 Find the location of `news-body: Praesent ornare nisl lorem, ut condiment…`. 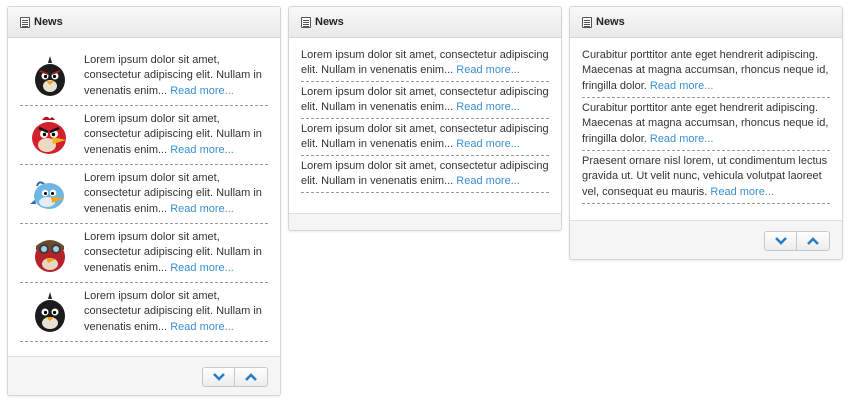

news-body: Praesent ornare nisl lorem, ut condiment… is located at coordinates (705, 176).